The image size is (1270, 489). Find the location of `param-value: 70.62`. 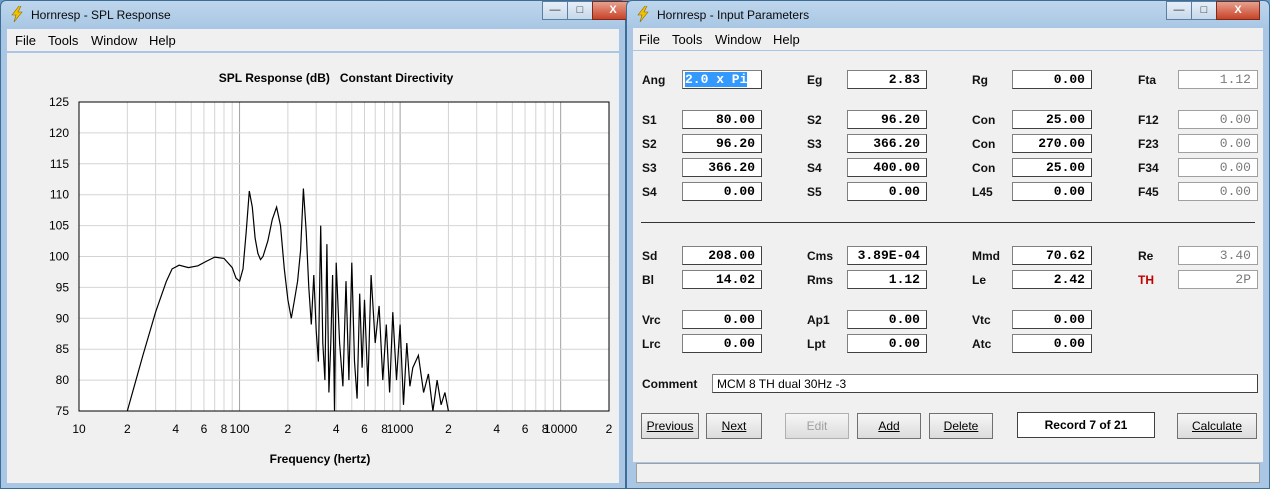

param-value: 70.62 is located at coordinates (1065, 255).